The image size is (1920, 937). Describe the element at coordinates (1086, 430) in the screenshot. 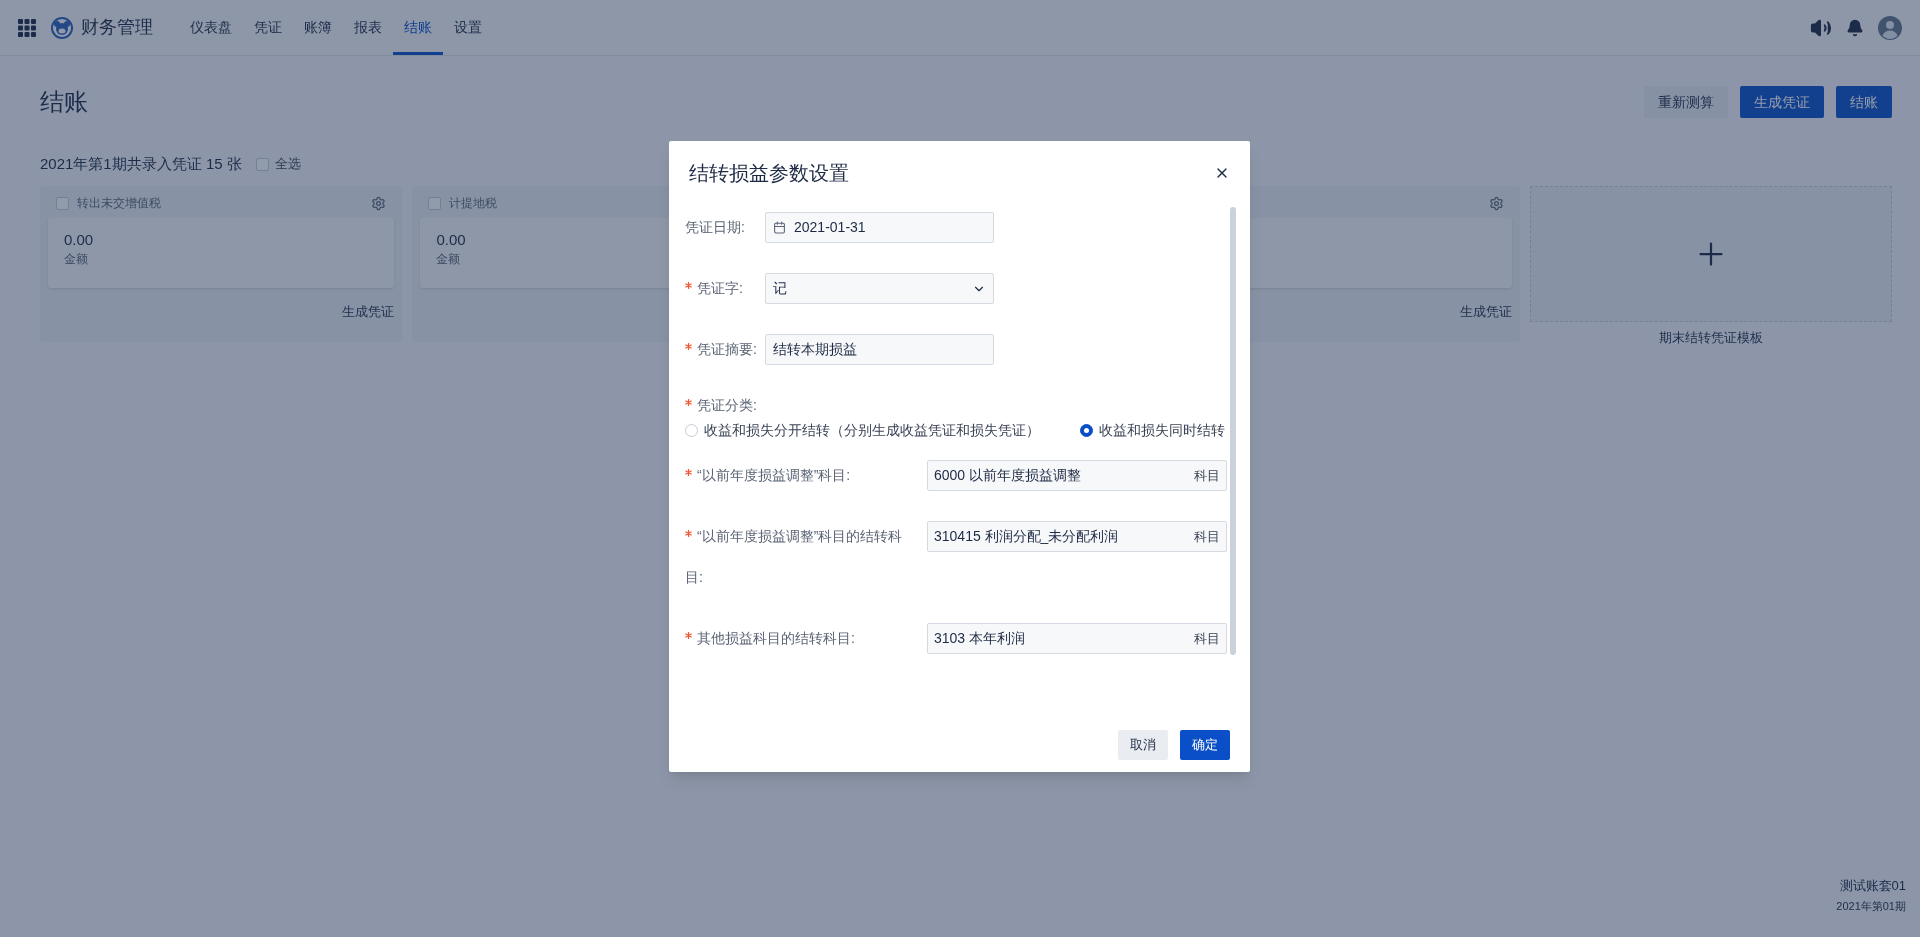

I see `radio-button` at that location.